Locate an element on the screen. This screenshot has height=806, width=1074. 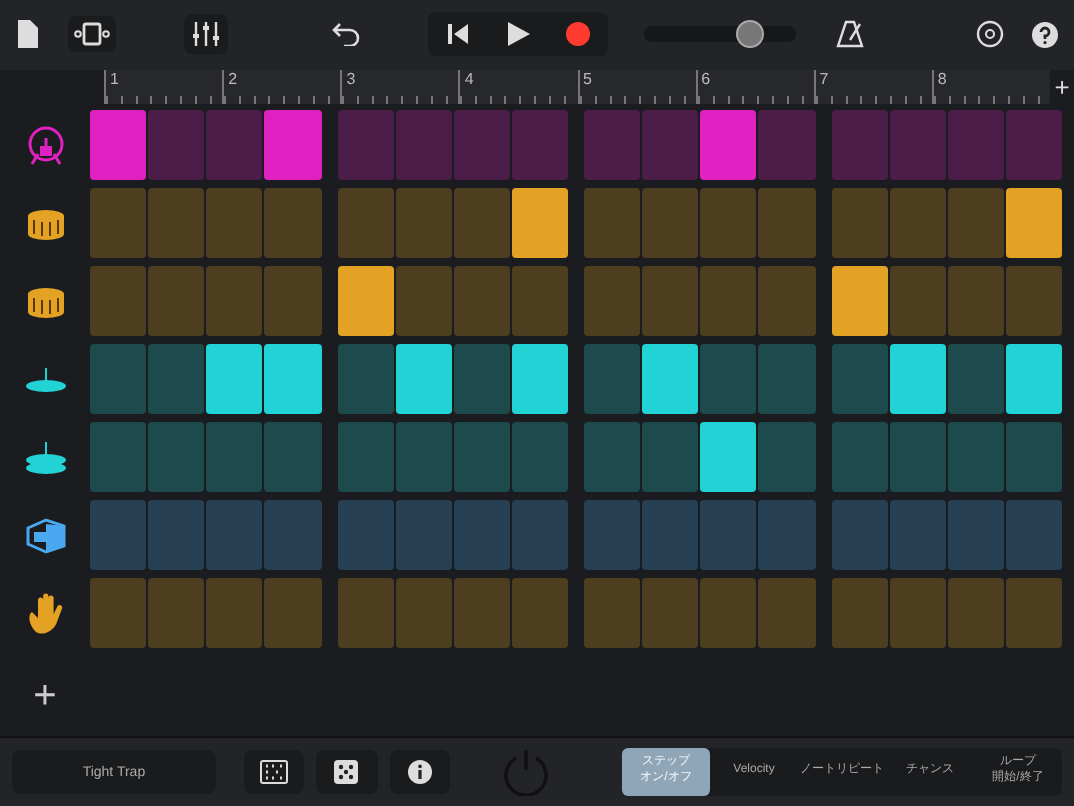
device-icon is located at coordinates (92, 34).